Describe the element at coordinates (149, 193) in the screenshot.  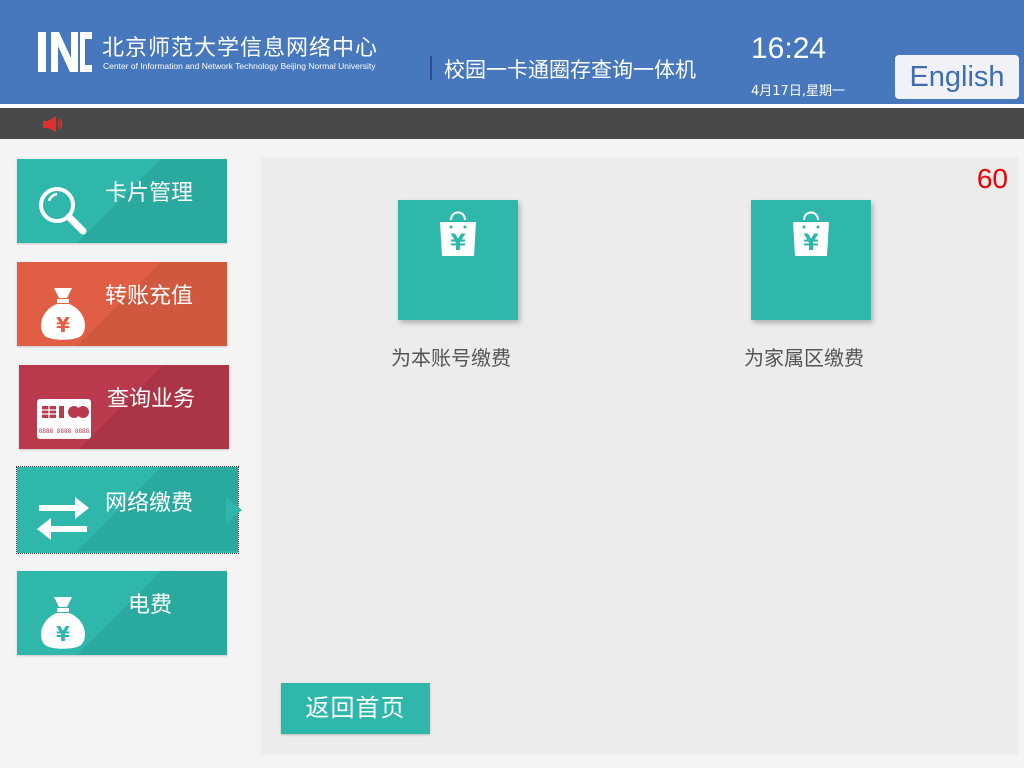
I see `sidebar-item-label: 卡片管理` at that location.